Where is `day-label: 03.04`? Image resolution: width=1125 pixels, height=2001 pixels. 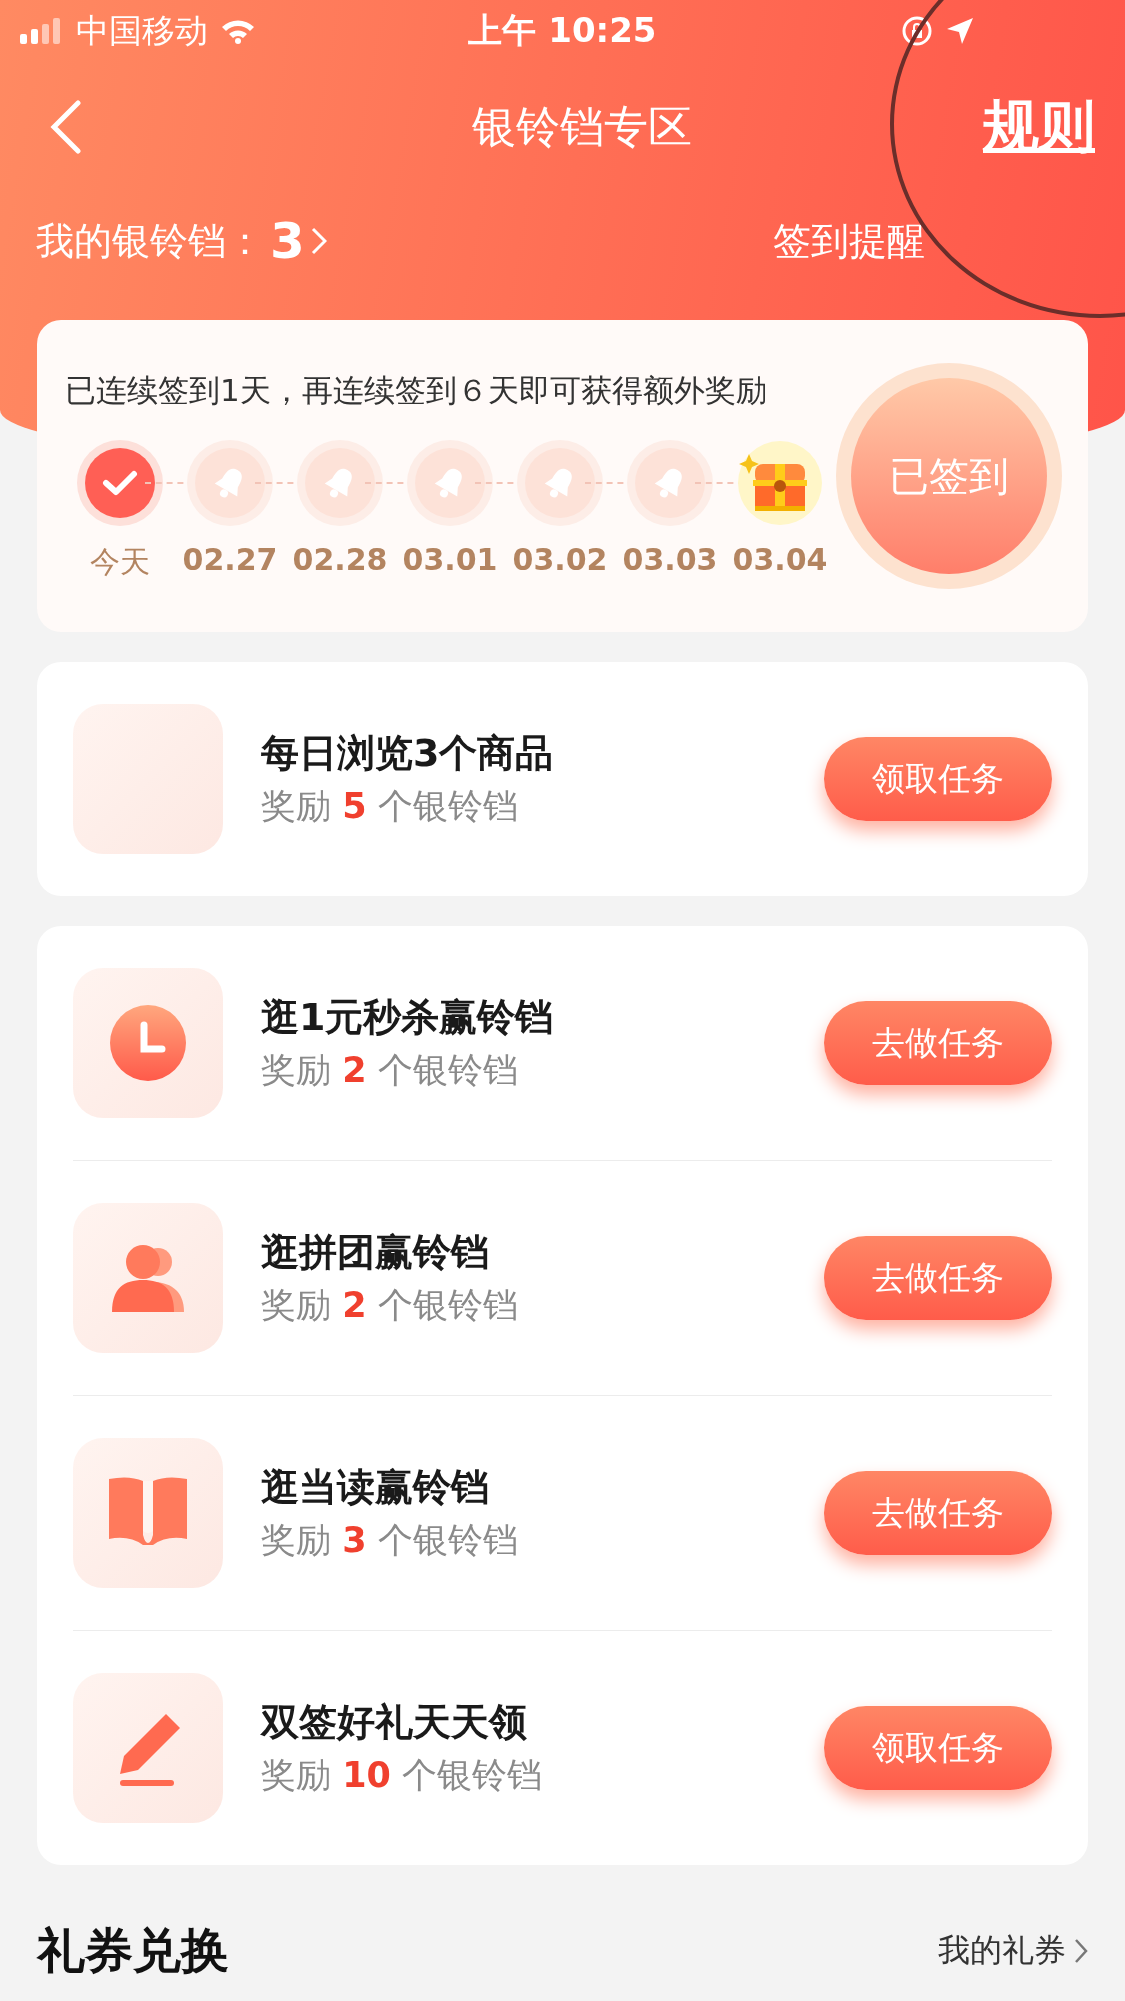
day-label: 03.04 is located at coordinates (780, 559).